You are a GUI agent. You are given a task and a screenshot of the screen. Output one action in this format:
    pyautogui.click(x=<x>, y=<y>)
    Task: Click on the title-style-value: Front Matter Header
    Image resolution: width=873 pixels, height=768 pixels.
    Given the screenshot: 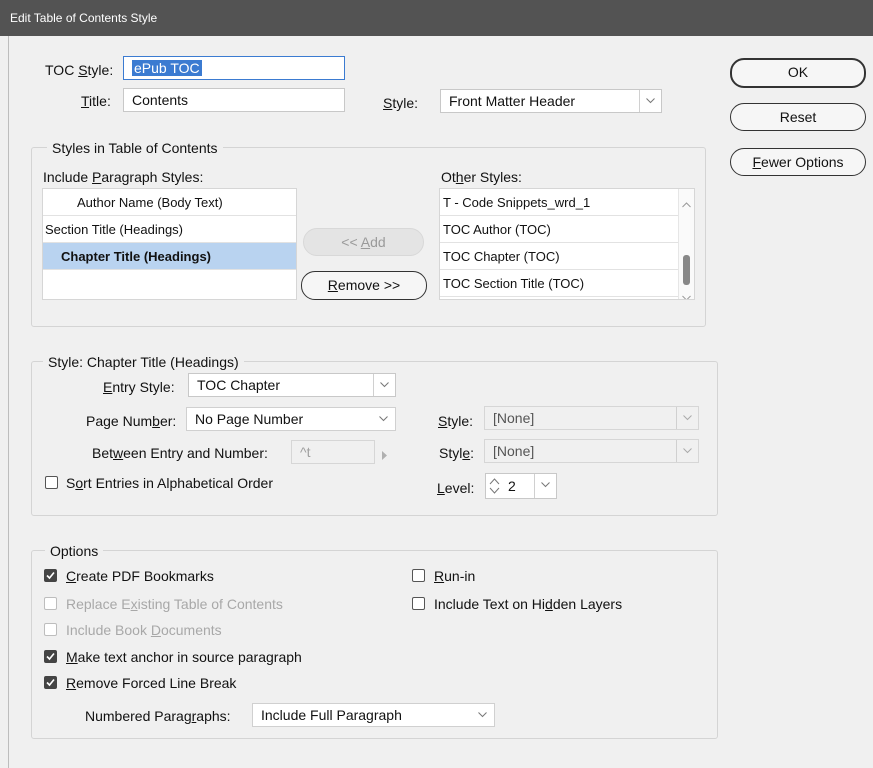 What is the action you would take?
    pyautogui.click(x=512, y=101)
    